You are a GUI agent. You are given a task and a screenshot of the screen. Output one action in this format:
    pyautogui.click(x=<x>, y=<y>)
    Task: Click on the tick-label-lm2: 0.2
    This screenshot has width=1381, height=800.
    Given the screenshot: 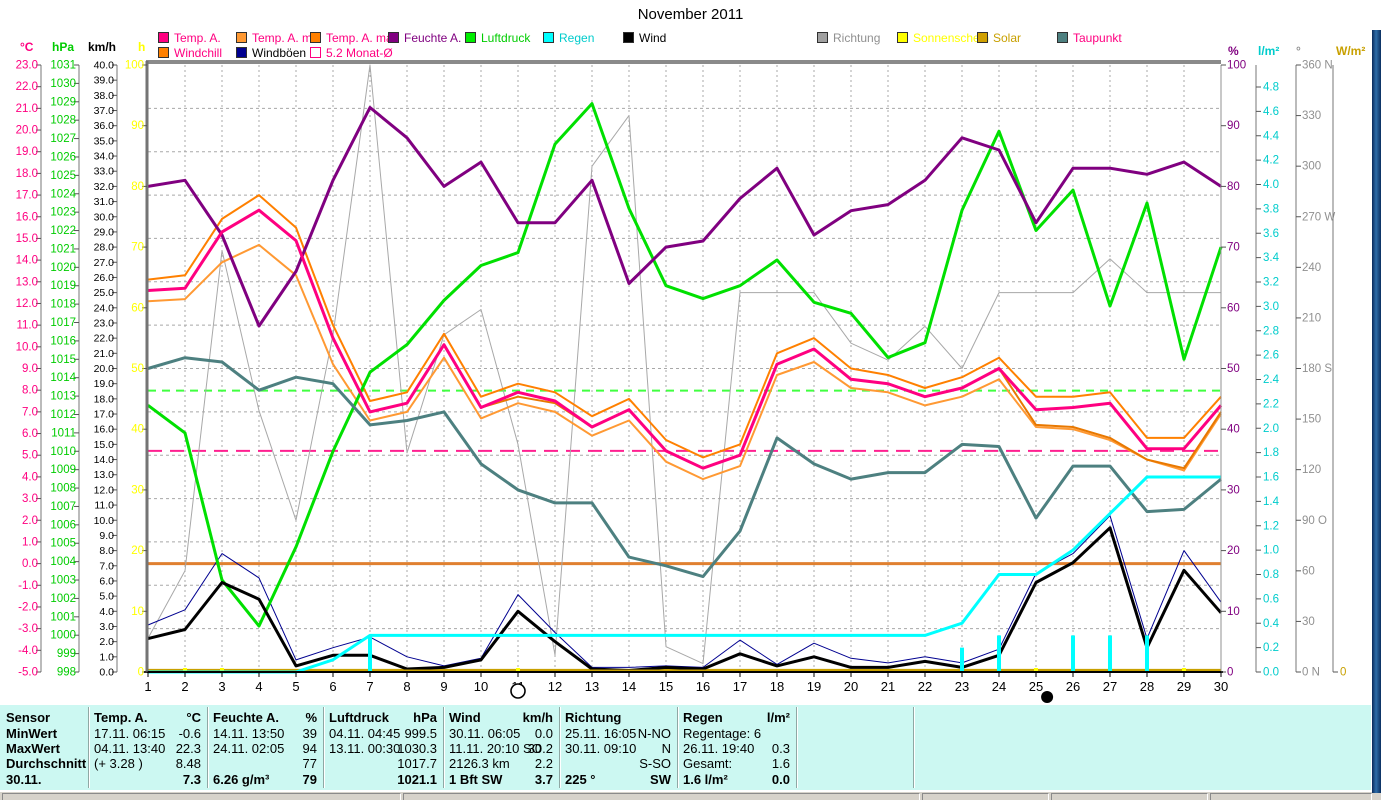 What is the action you would take?
    pyautogui.click(x=1271, y=648)
    